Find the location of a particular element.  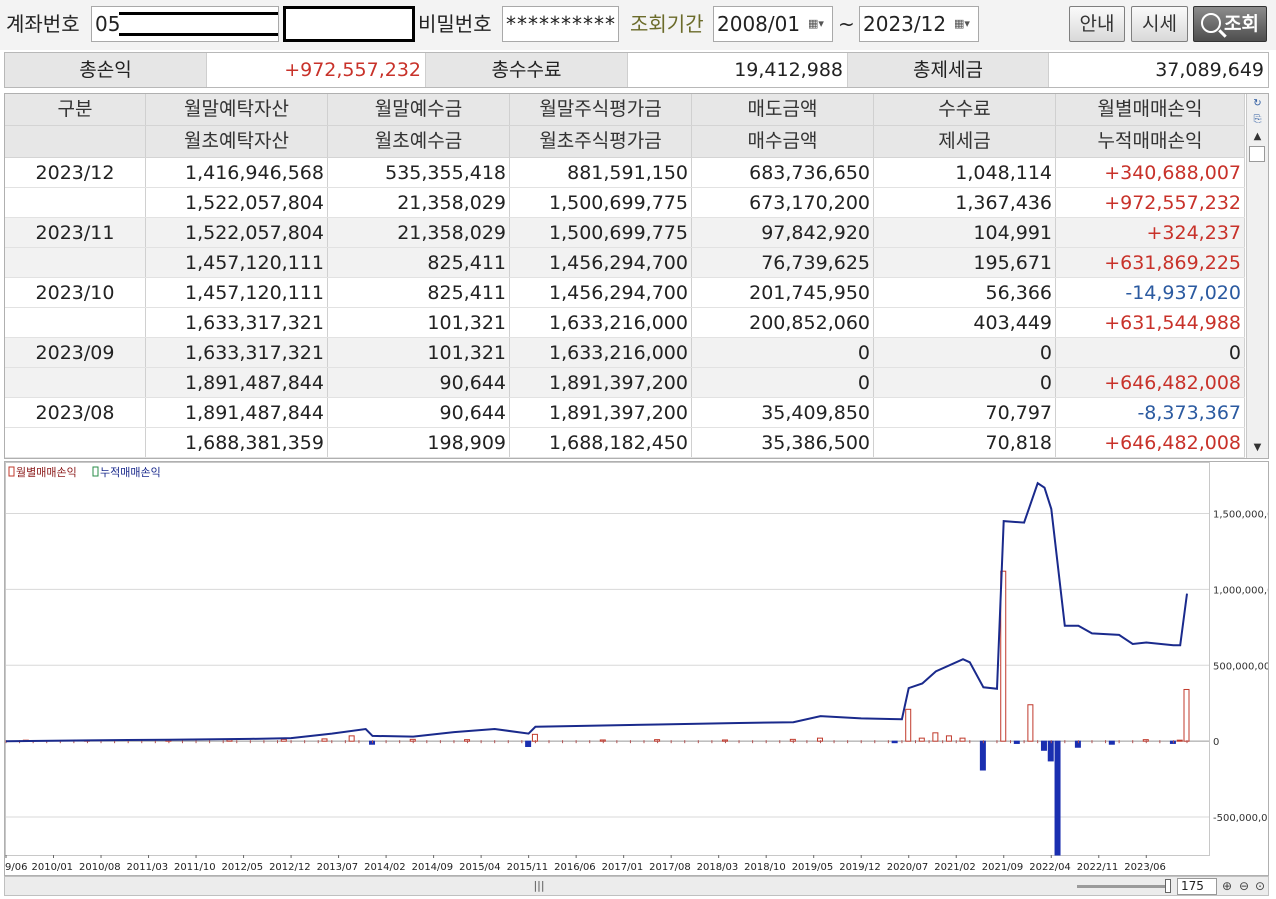

column-header: 월초예탁자산 is located at coordinates (237, 141).